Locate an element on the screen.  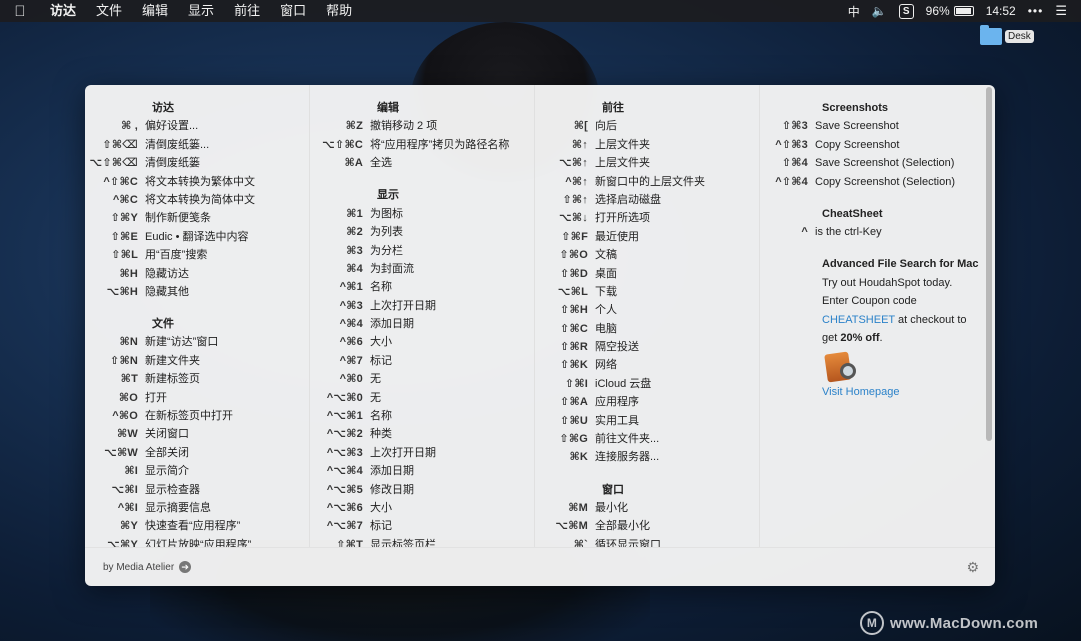
scrollbar-thumb is located at coordinates (989, 264).